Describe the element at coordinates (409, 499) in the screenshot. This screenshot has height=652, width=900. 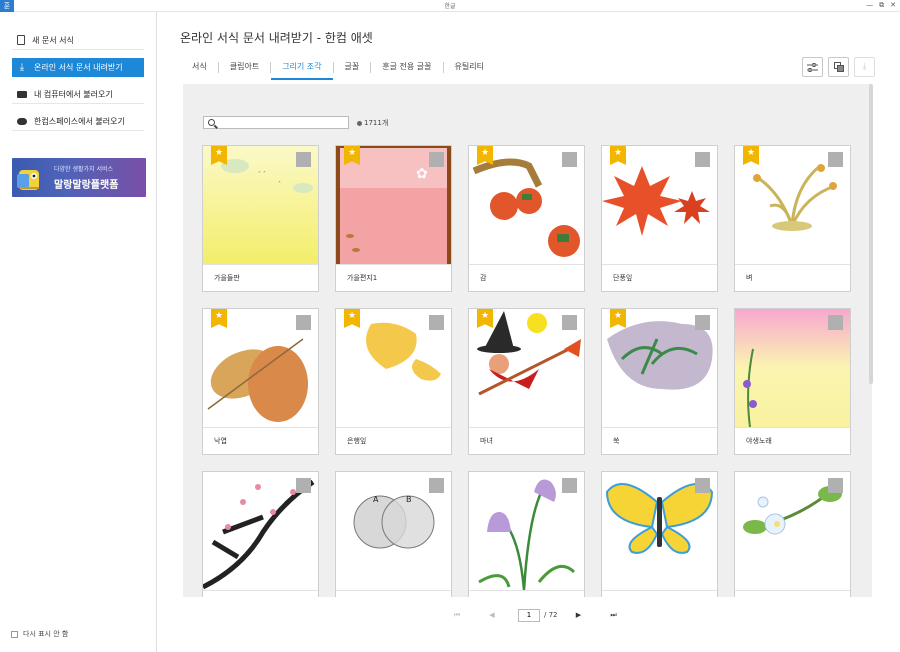
I see `venn-label-b: B` at that location.